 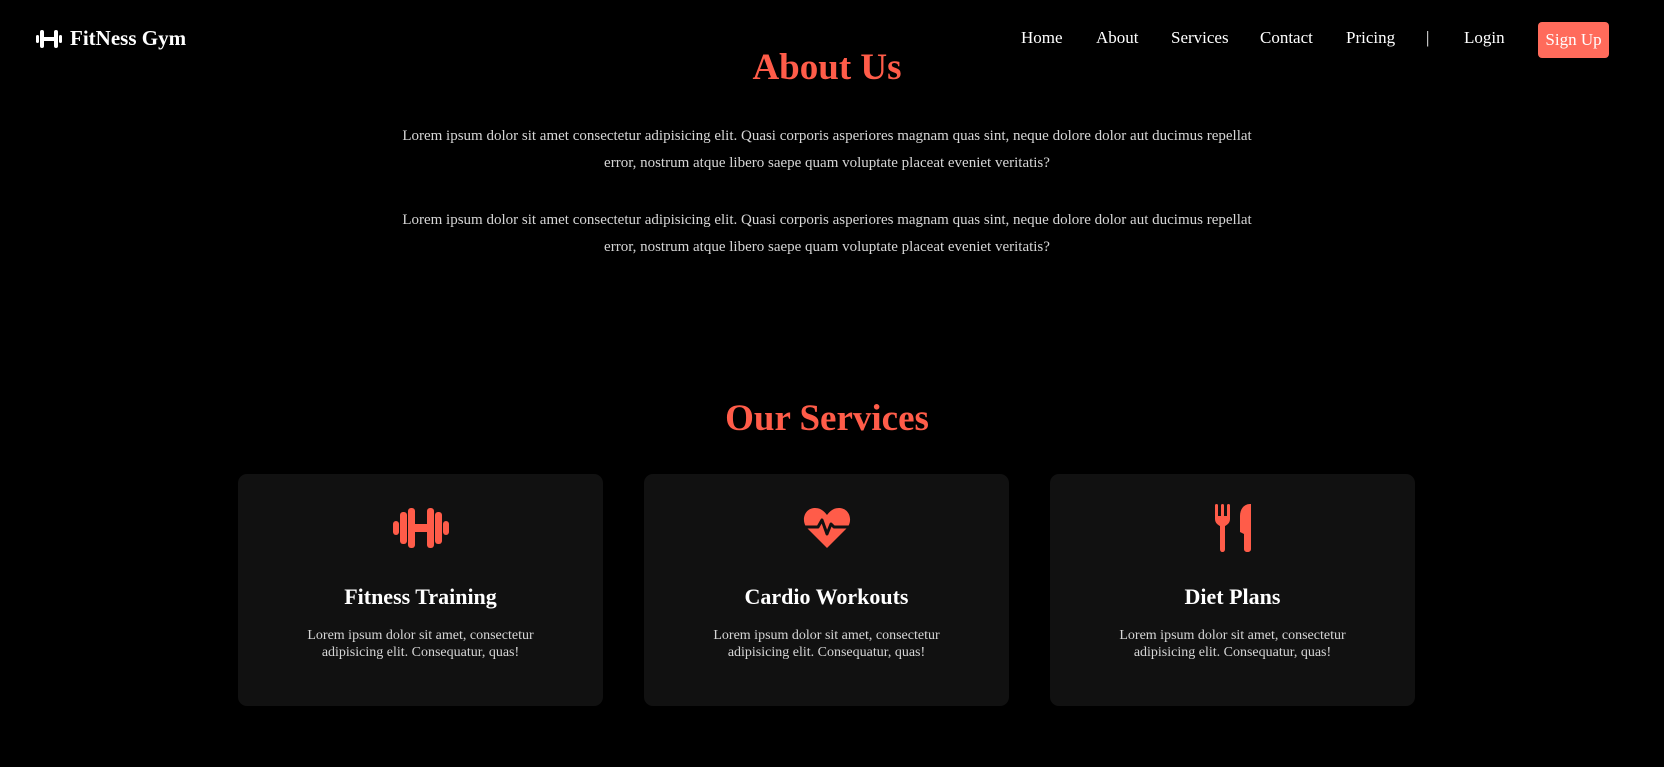 I want to click on about-title: About Us, so click(x=827, y=67).